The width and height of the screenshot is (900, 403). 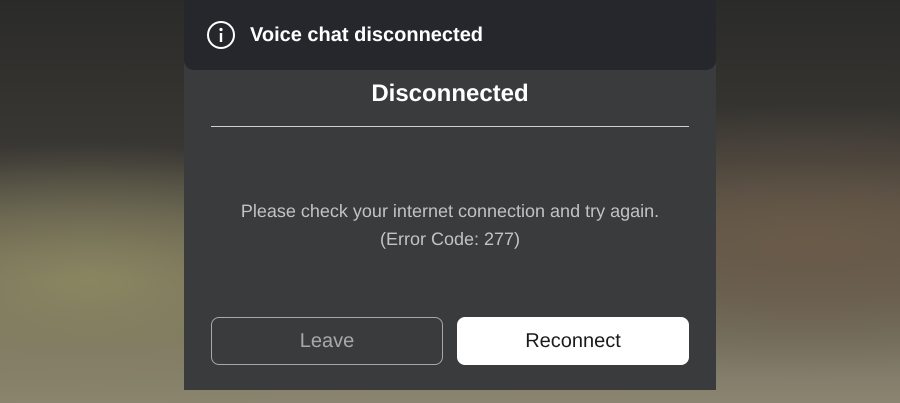 I want to click on info-icon, so click(x=221, y=35).